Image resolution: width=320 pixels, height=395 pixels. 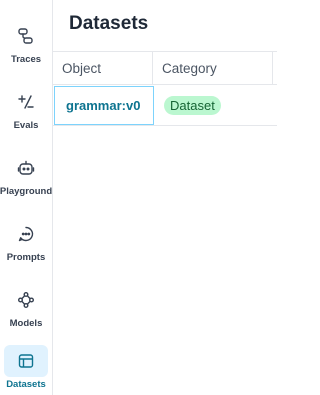 I want to click on sidebar-item-prompts: Prompts, so click(x=26, y=246).